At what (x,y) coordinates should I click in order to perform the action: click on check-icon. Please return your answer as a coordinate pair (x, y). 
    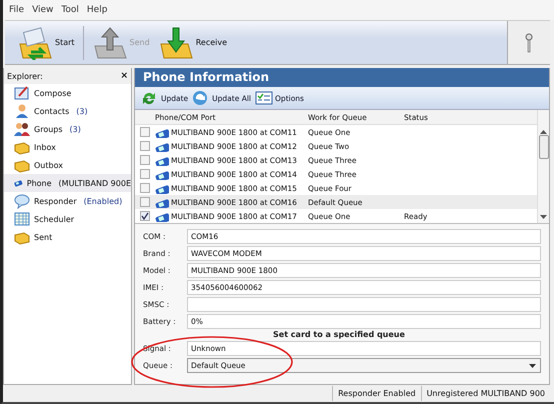
    Looking at the image, I should click on (145, 216).